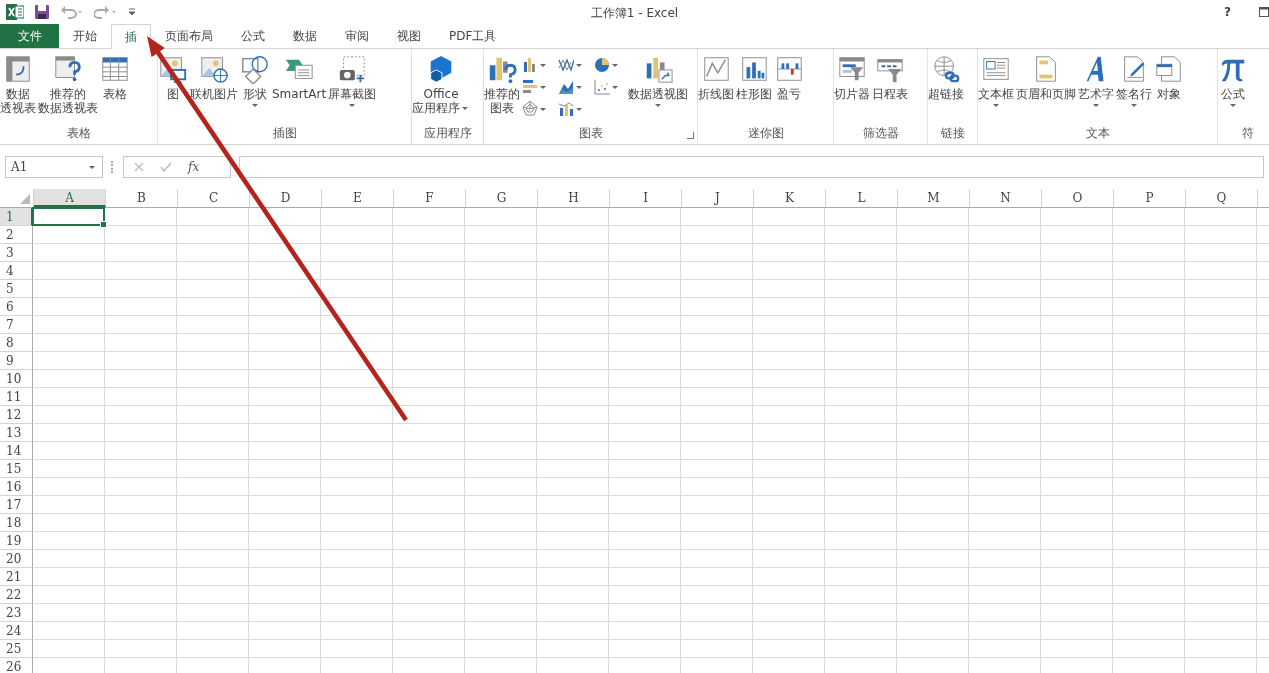 The height and width of the screenshot is (673, 1269). I want to click on window-restore-icon, so click(1264, 12).